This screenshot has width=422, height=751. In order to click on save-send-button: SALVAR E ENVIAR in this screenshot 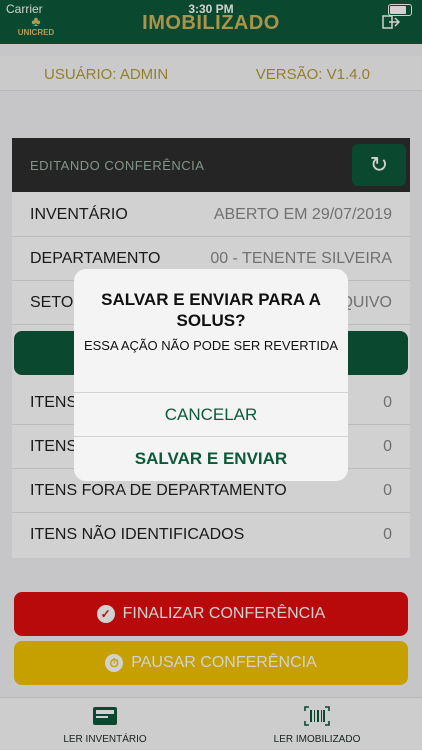, I will do `click(211, 458)`.